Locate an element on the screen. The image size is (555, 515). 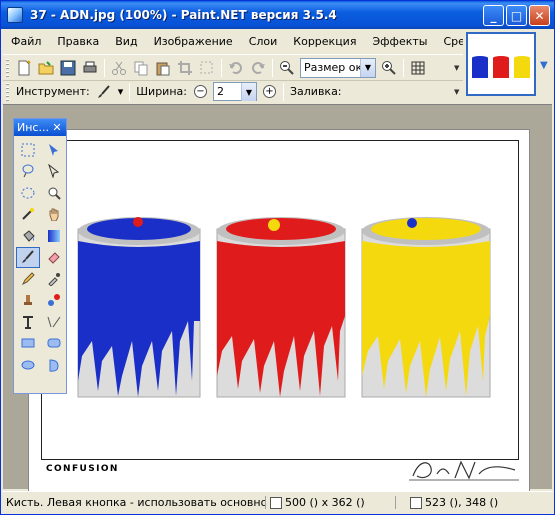
ellipse-select-tool is located at coordinates (28, 193).